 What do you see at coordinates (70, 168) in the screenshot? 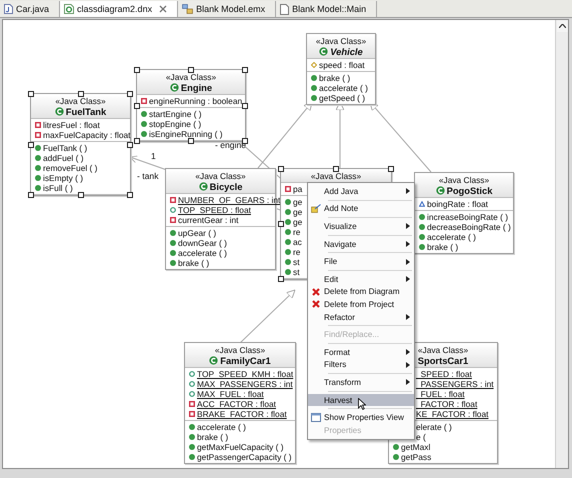
I see `operation-text: removeFuel ( )` at bounding box center [70, 168].